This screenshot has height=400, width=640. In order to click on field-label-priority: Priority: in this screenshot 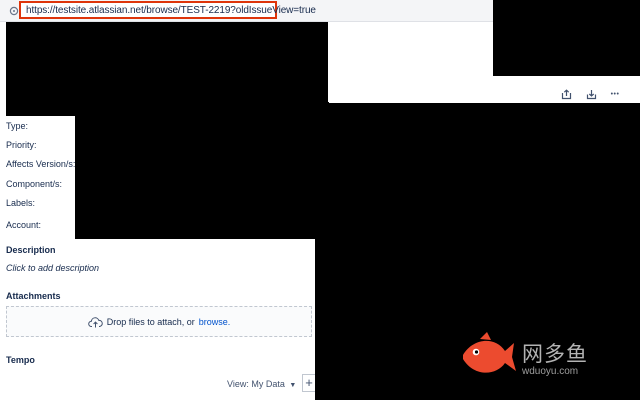, I will do `click(21, 145)`.